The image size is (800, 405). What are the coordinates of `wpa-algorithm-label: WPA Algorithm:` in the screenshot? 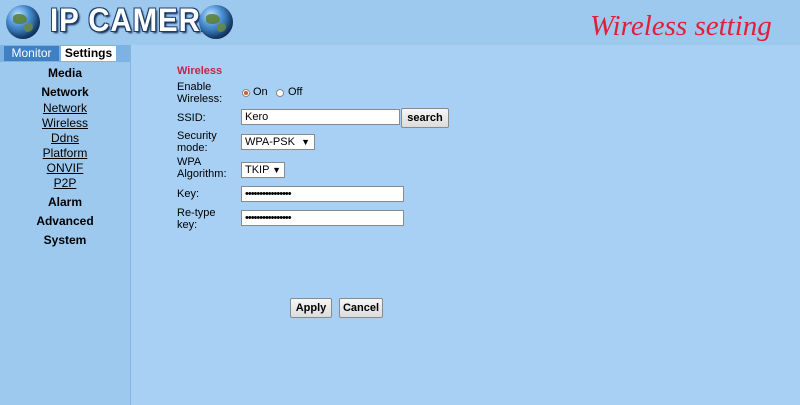 It's located at (208, 168).